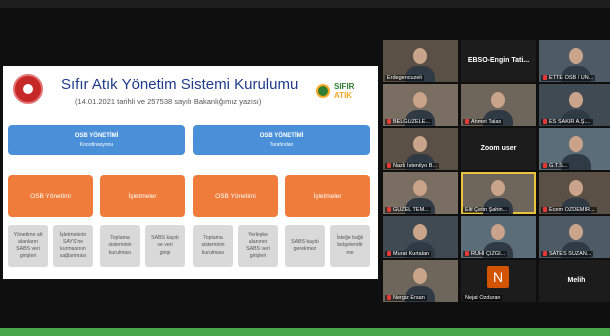  I want to click on participant-tile: N Nejat Özduran, so click(498, 281).